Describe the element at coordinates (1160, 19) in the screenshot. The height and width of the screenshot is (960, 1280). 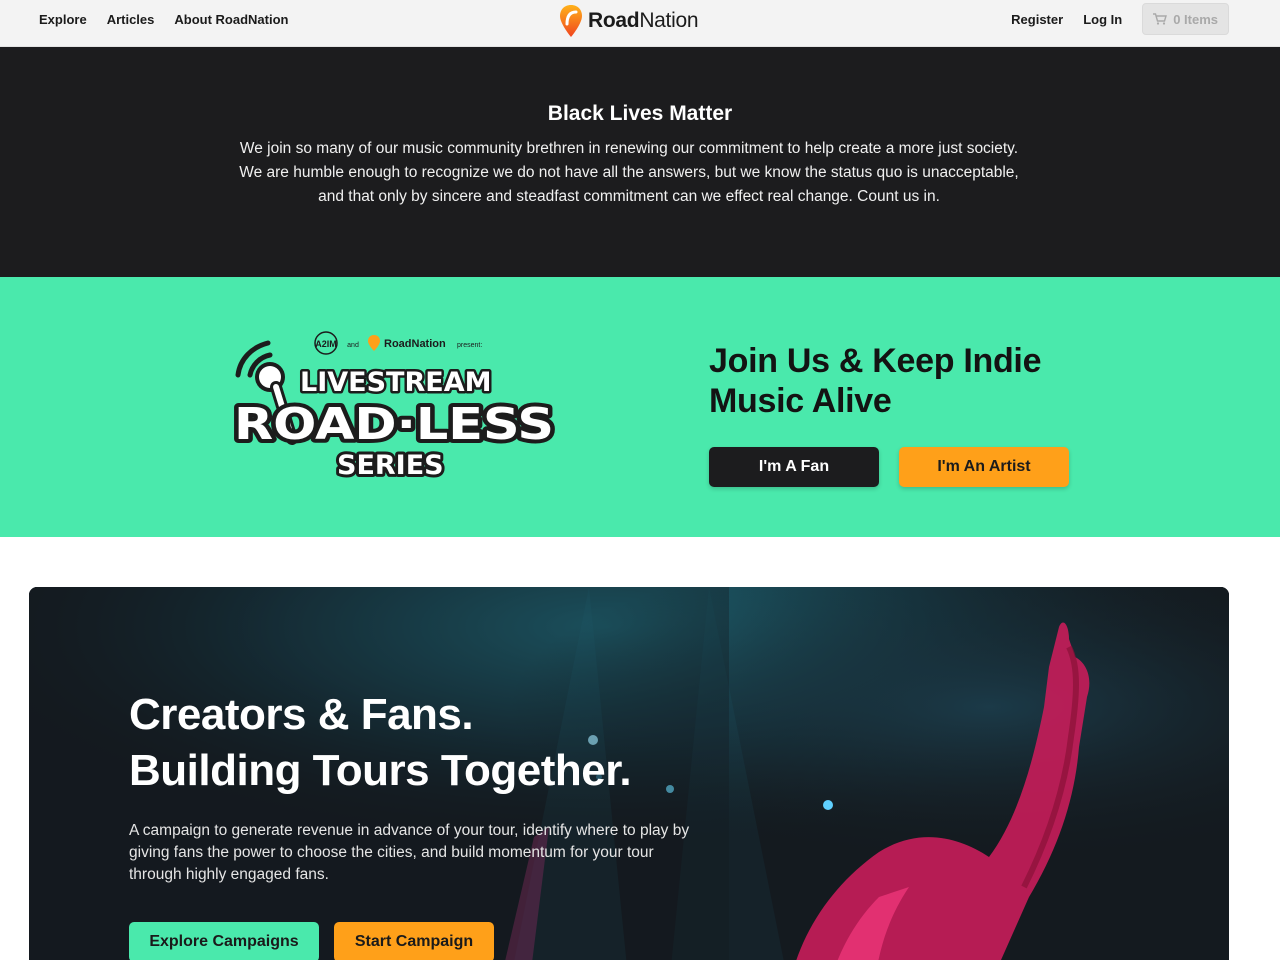
I see `cart-icon` at that location.